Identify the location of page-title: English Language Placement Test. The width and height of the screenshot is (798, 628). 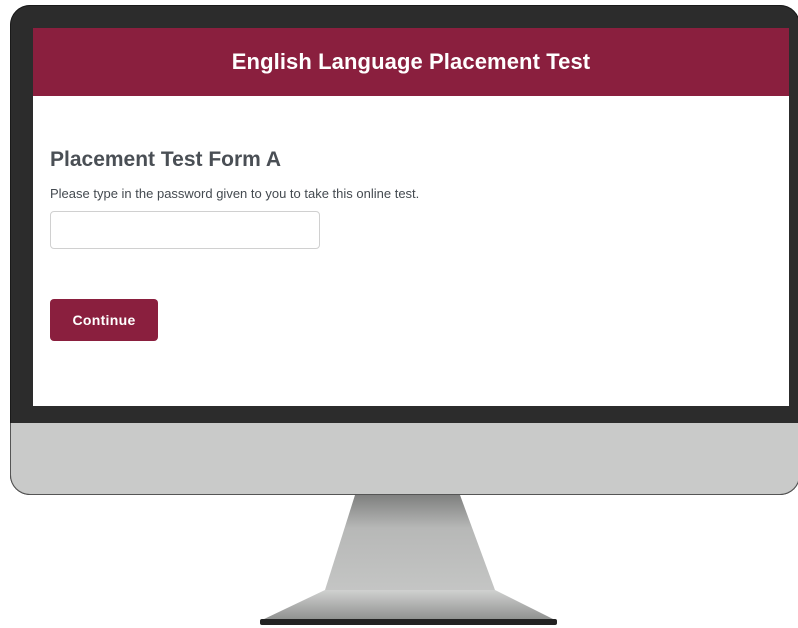
(411, 61).